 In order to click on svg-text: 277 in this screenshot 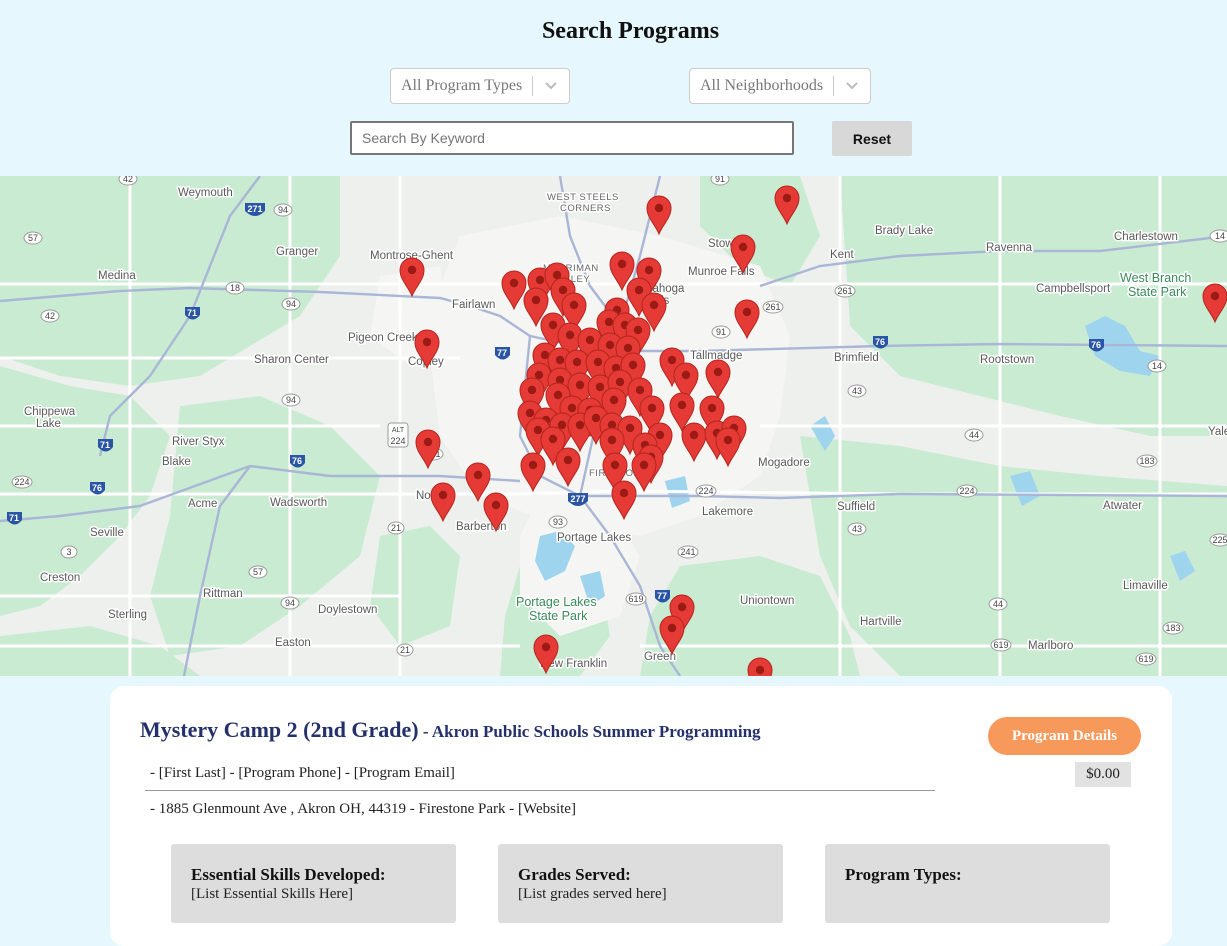, I will do `click(577, 499)`.